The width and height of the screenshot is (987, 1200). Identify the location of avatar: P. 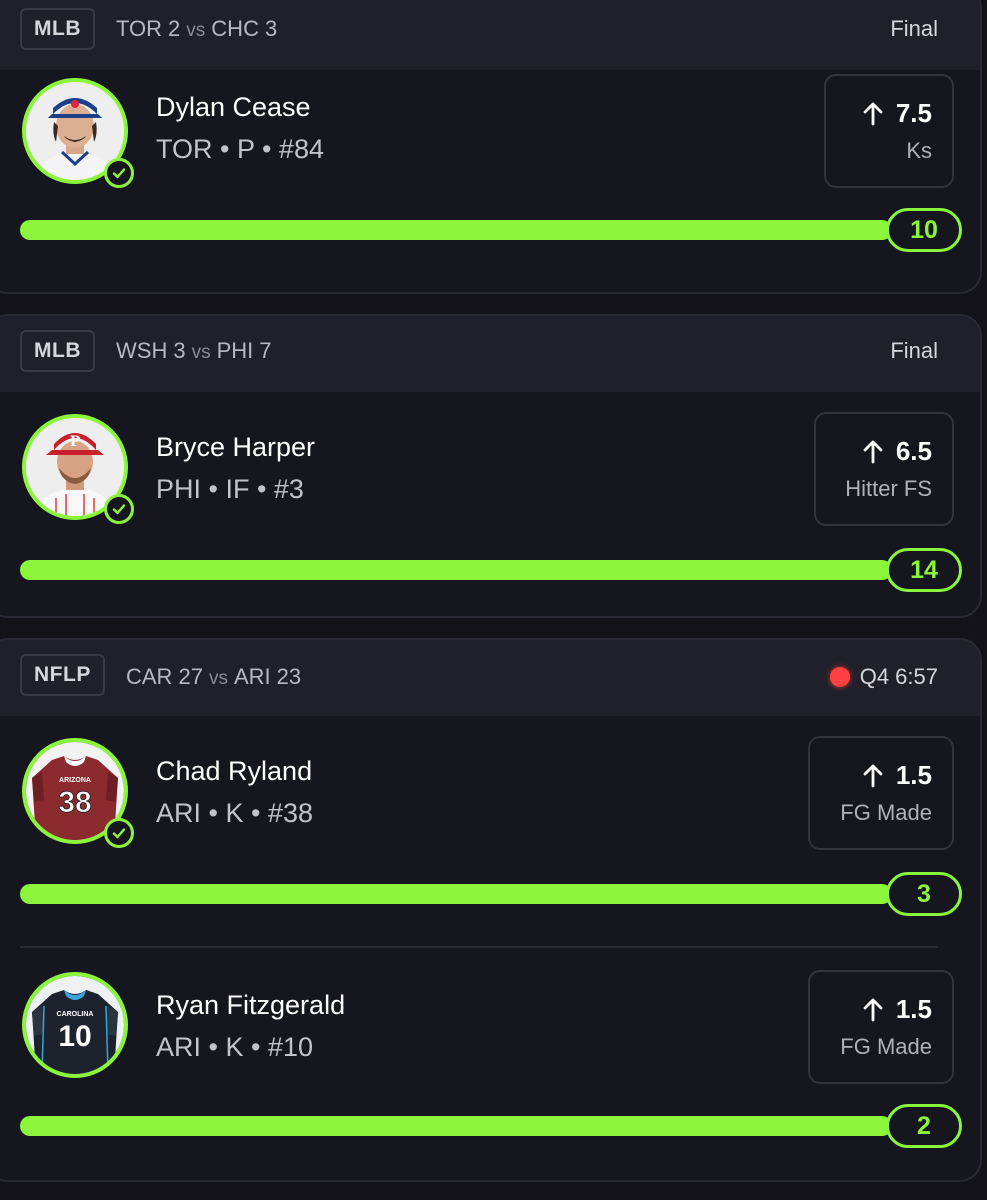
(78, 469).